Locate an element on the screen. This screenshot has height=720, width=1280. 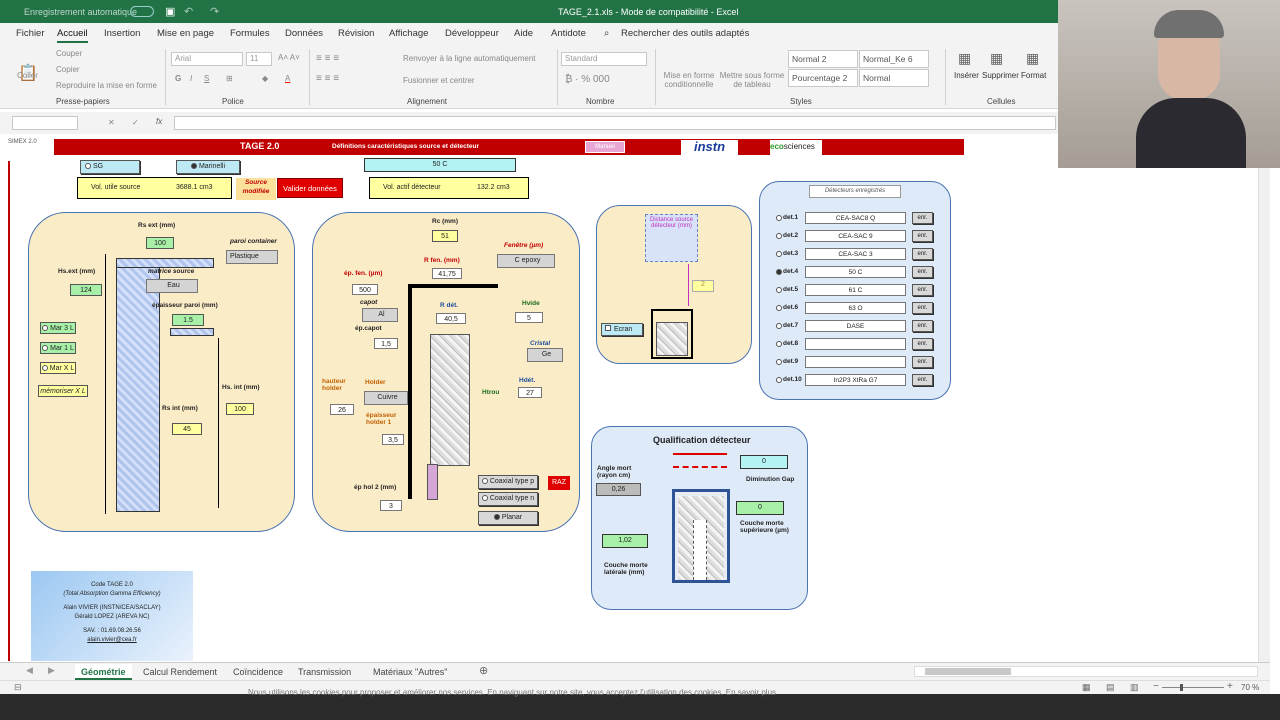
reproduire-button: Reproduire la mise en forme is located at coordinates (106, 85).